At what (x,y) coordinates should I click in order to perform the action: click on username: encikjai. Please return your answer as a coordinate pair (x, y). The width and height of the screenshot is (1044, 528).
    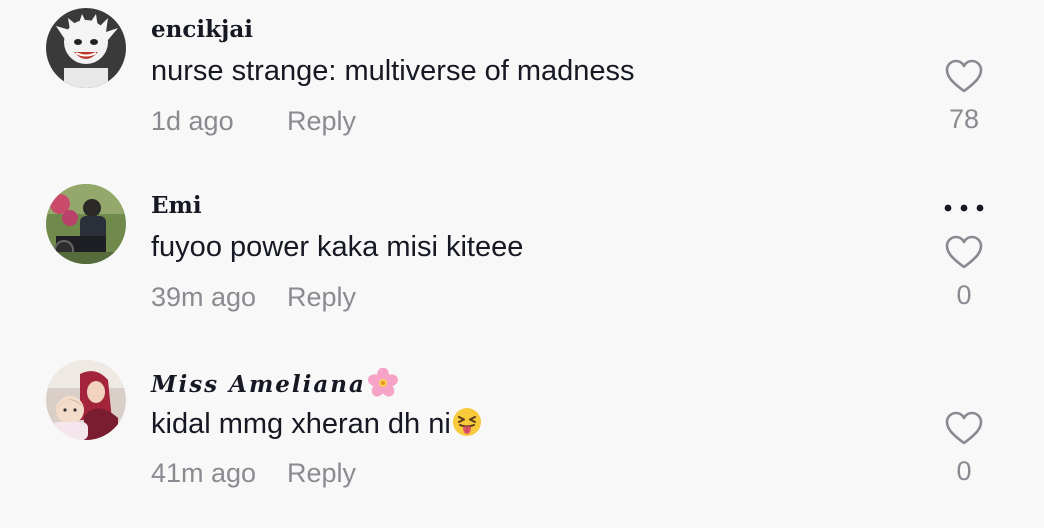
    Looking at the image, I should click on (202, 29).